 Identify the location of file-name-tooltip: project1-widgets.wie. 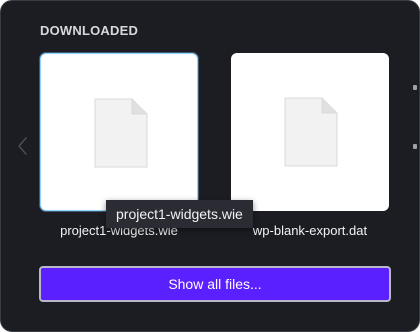
(179, 214).